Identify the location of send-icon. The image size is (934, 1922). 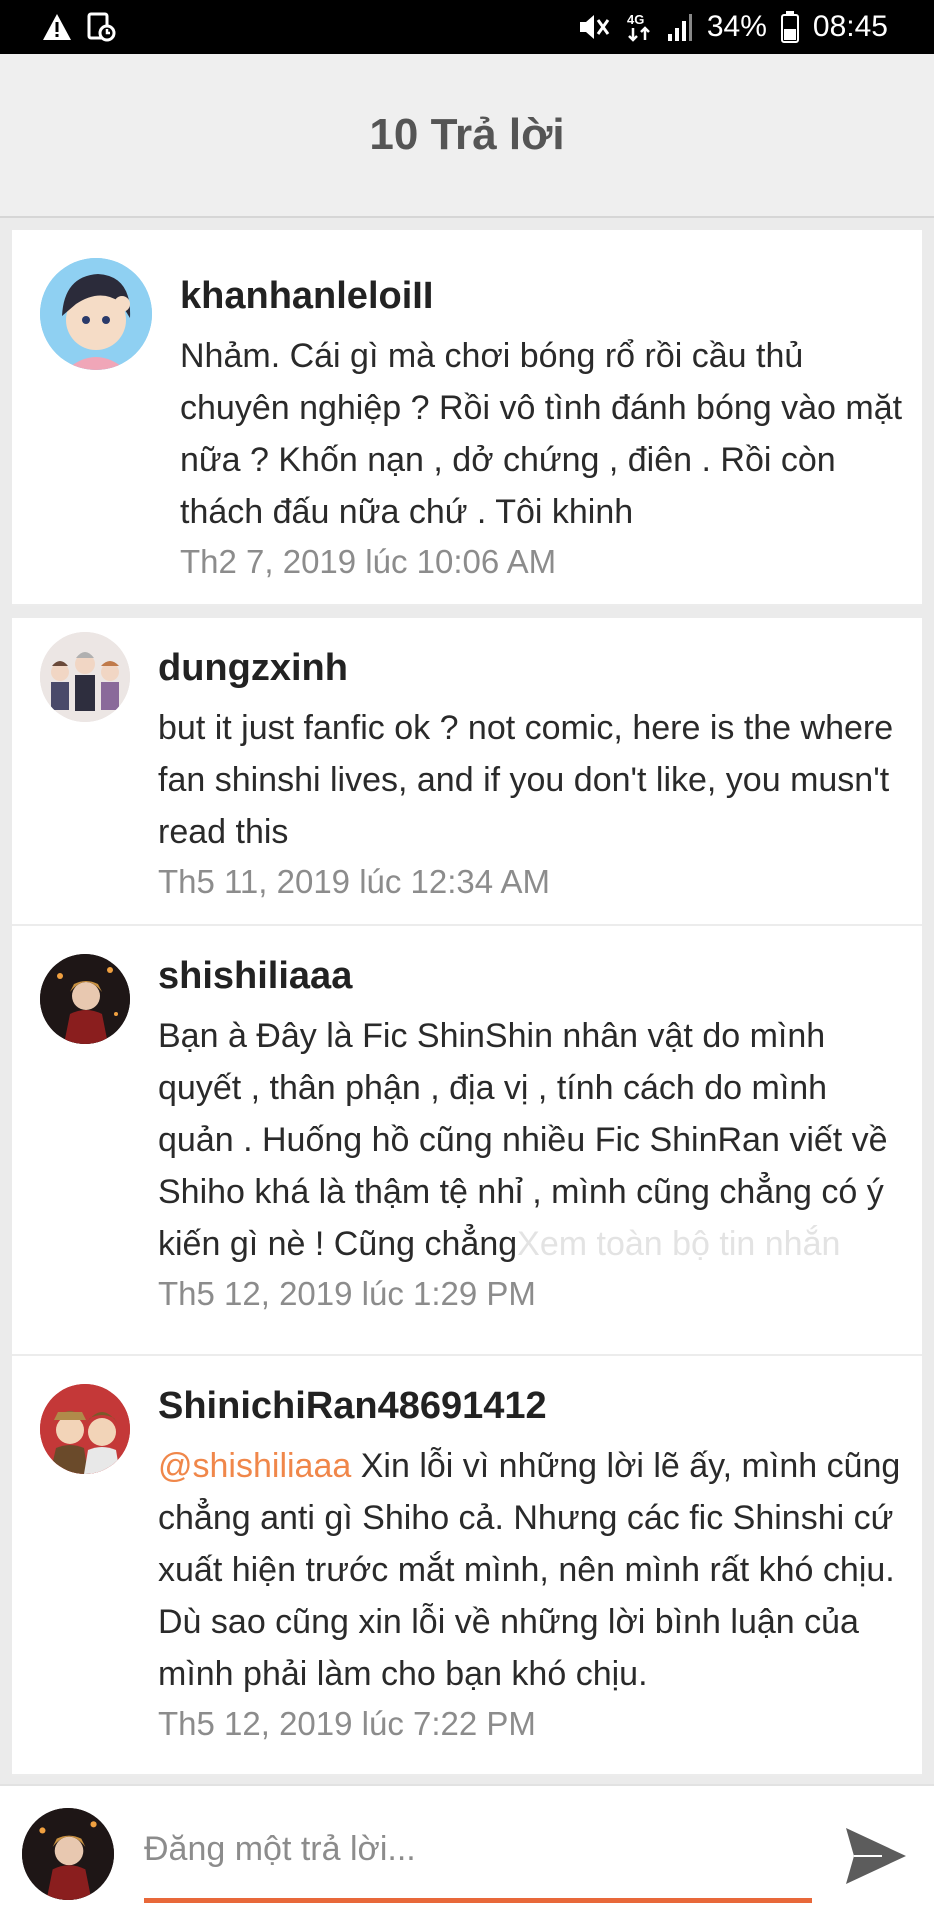
(876, 1858).